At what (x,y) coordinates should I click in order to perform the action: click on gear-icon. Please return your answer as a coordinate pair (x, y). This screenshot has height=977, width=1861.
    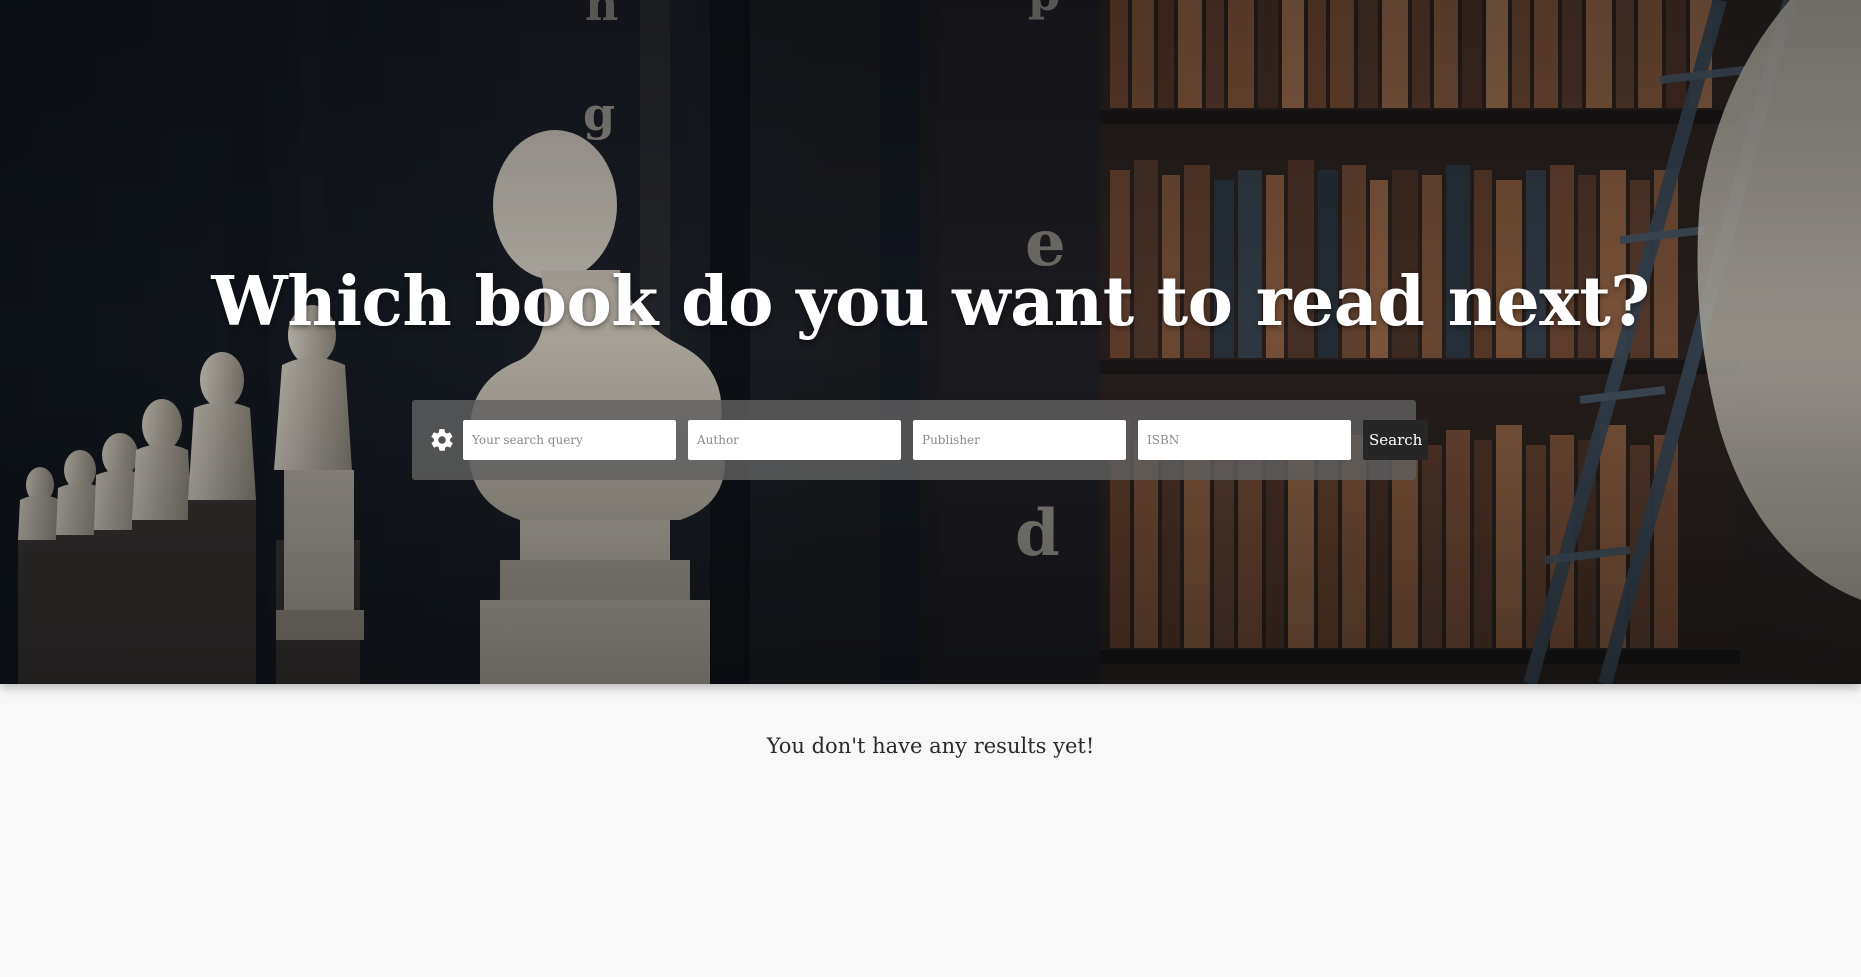
    Looking at the image, I should click on (442, 440).